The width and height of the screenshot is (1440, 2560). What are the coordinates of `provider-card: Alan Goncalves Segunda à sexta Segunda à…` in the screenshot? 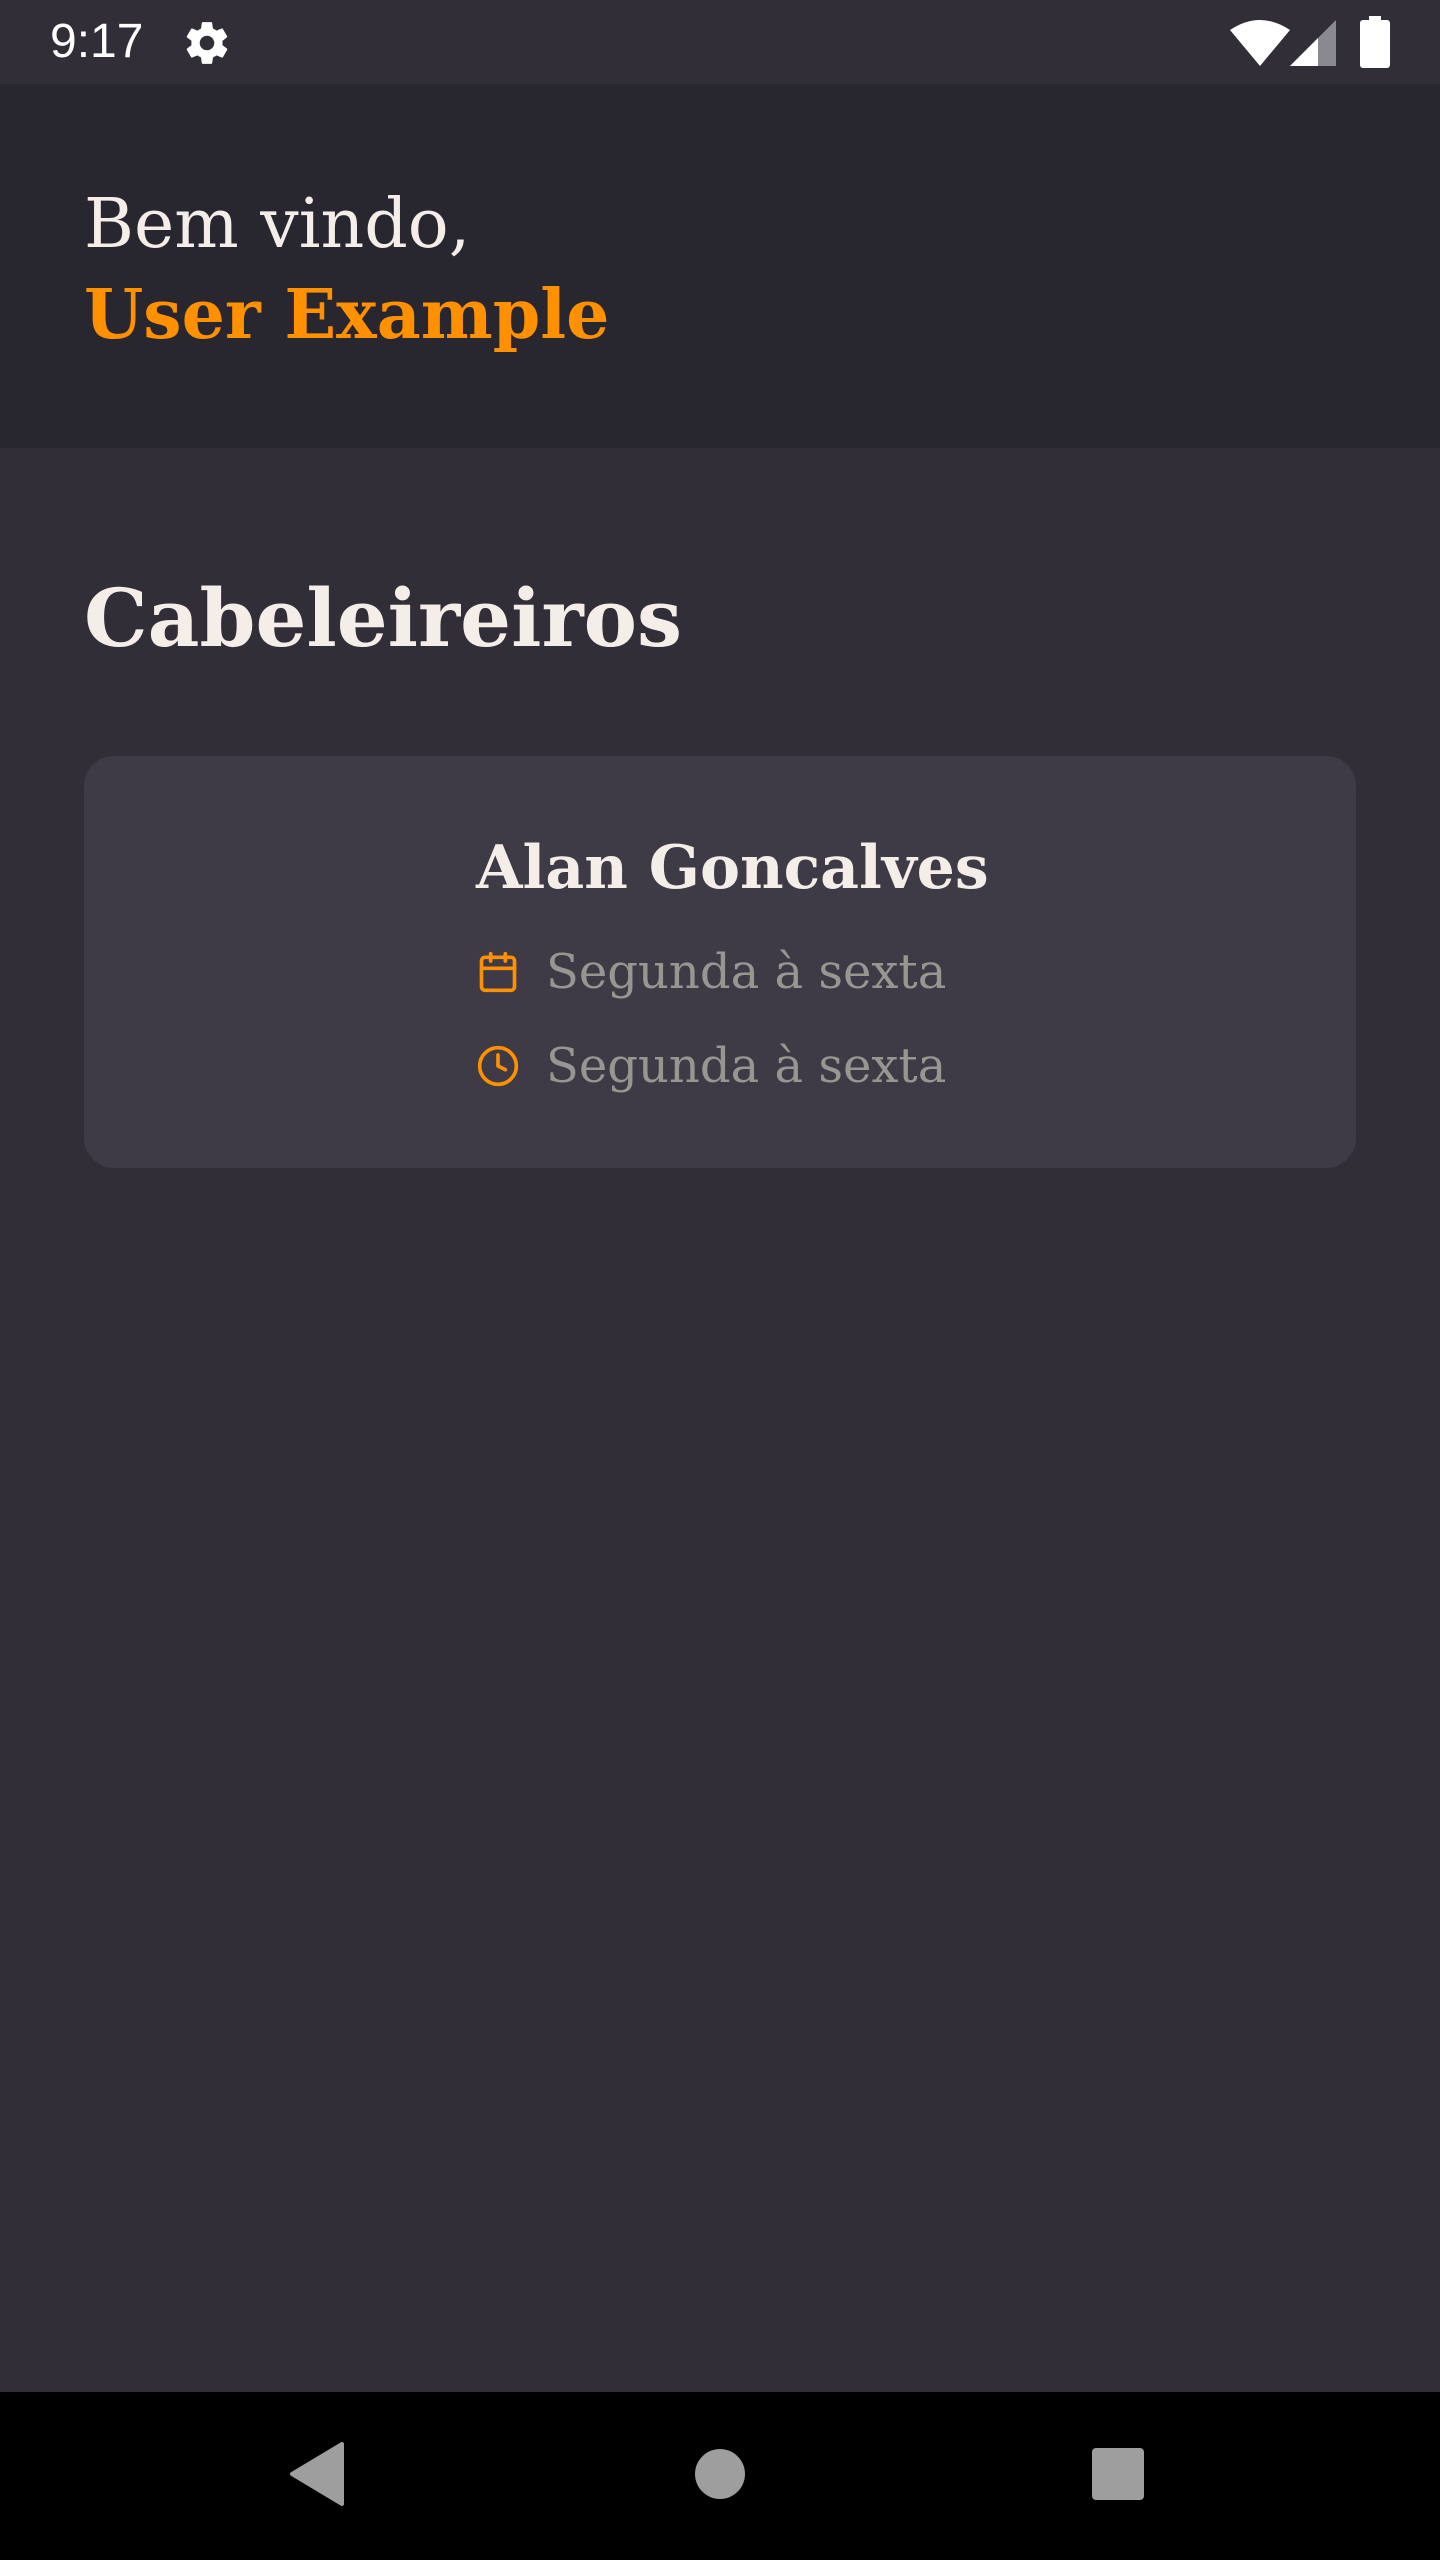 It's located at (720, 962).